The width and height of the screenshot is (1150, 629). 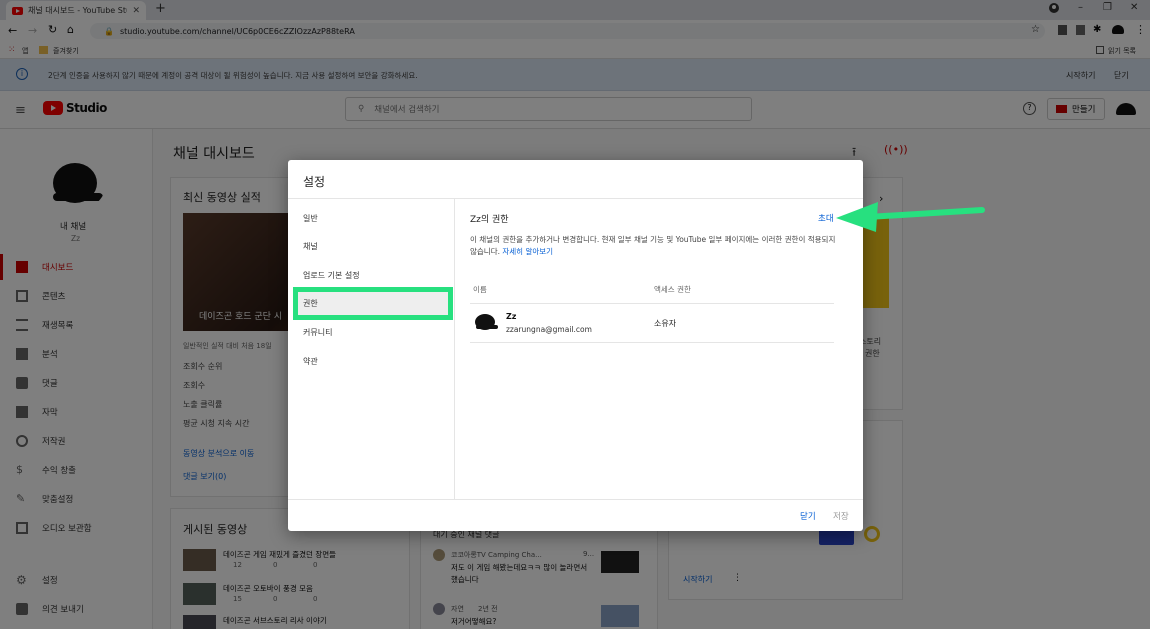 What do you see at coordinates (549, 329) in the screenshot?
I see `user-email: zzarungna@gmail.com` at bounding box center [549, 329].